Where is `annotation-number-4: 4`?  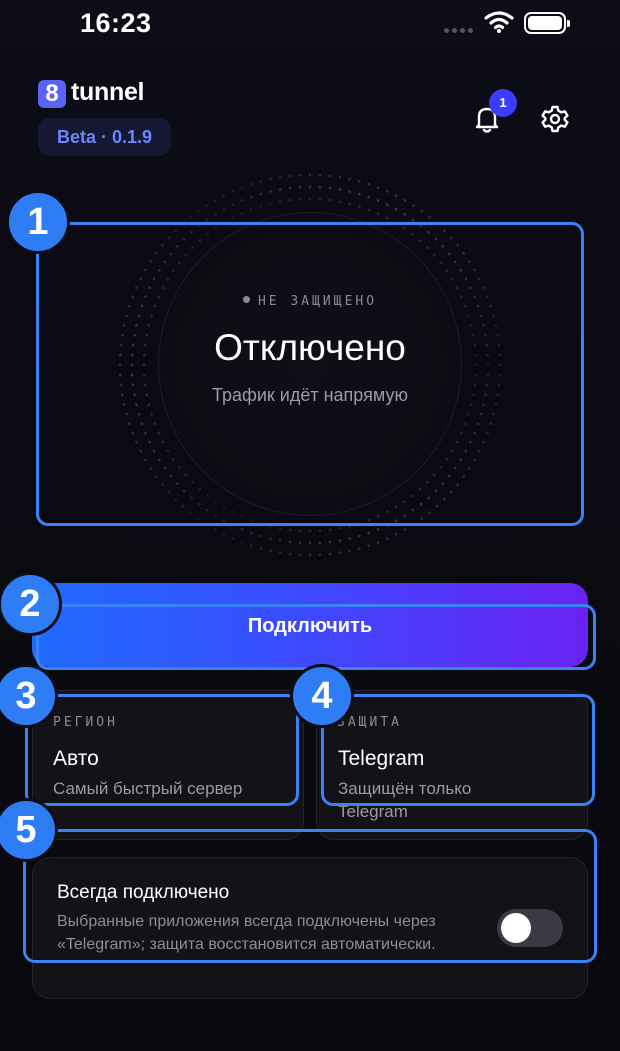 annotation-number-4: 4 is located at coordinates (322, 696).